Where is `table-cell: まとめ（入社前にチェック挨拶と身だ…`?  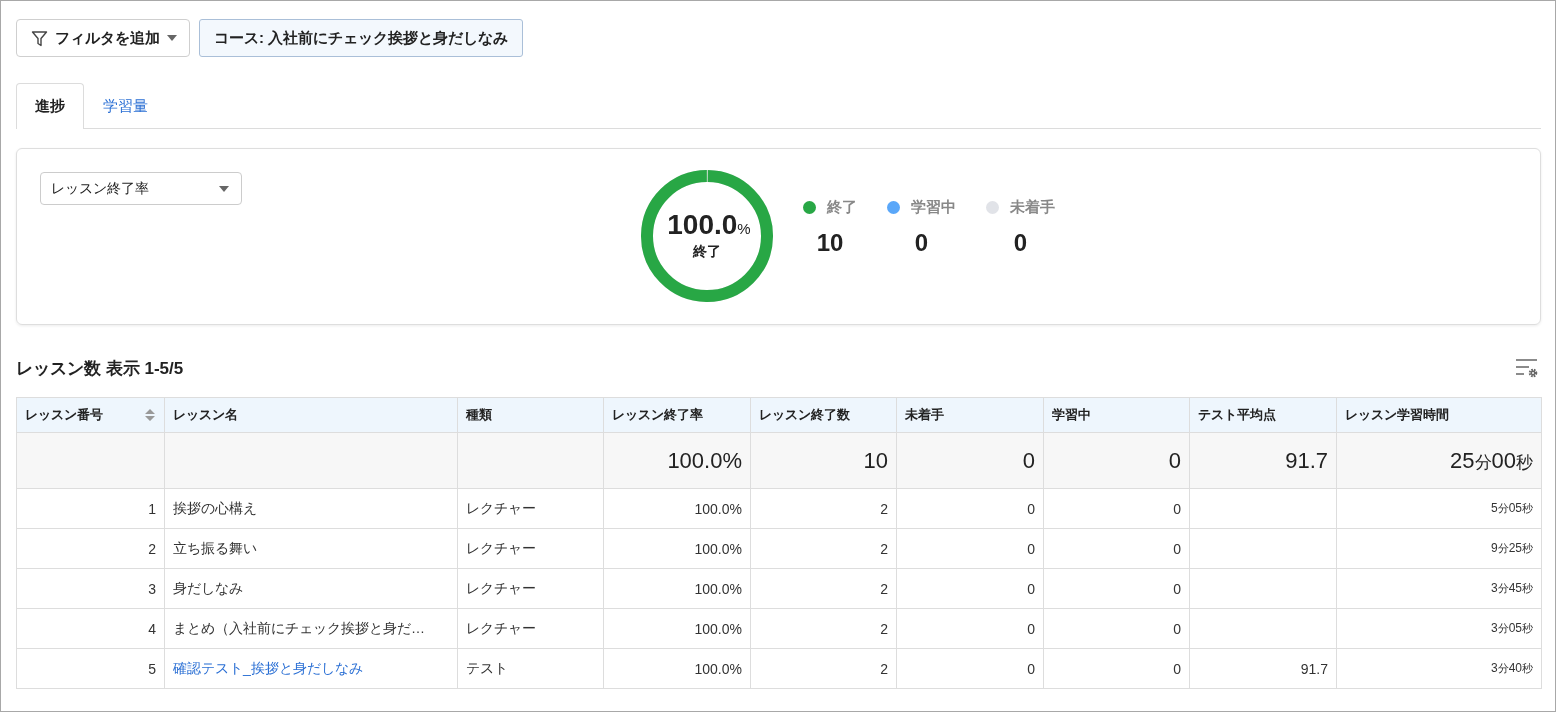 table-cell: まとめ（入社前にチェック挨拶と身だ… is located at coordinates (311, 628).